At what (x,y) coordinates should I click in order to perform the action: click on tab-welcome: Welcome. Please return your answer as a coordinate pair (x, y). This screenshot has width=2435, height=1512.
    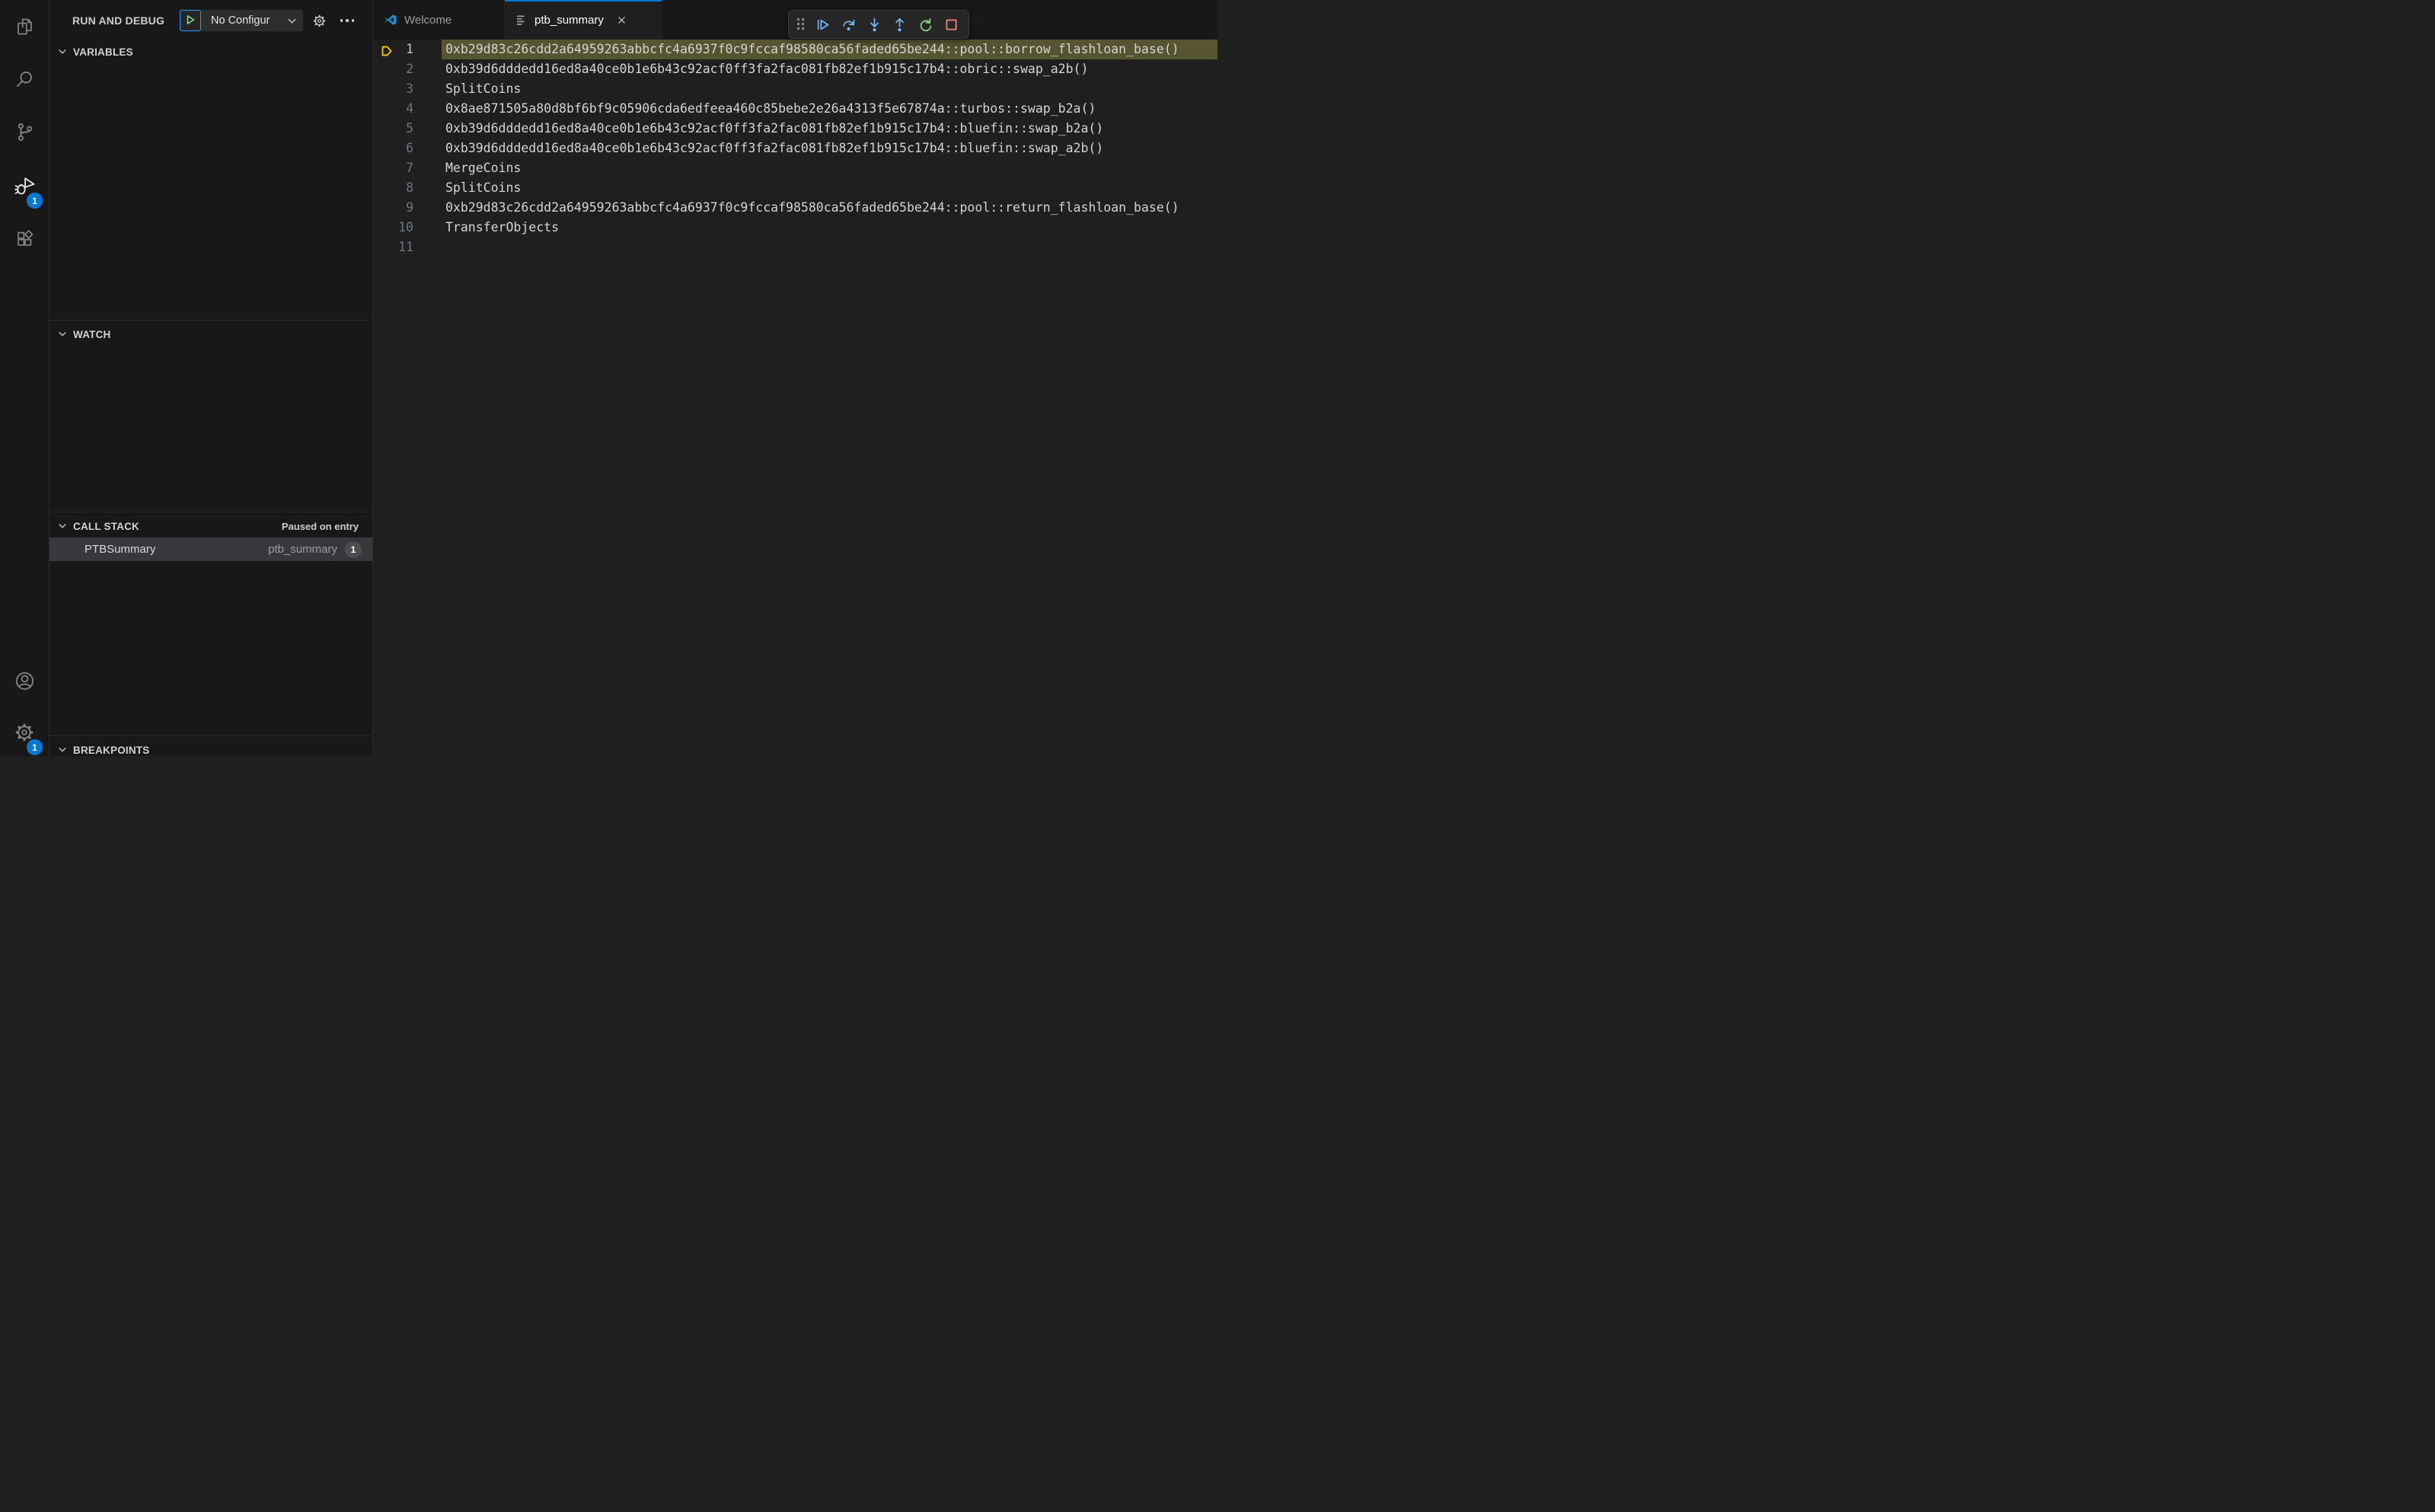
    Looking at the image, I should click on (439, 20).